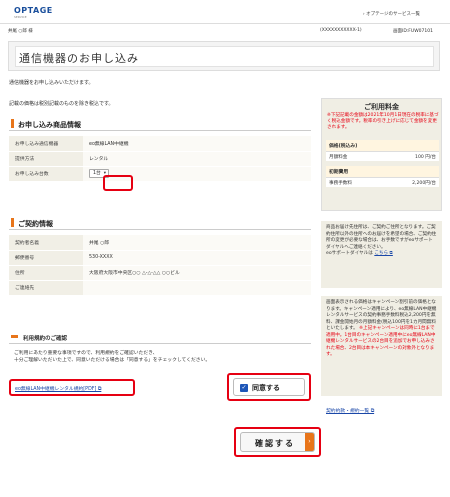 Image resolution: width=450 pixels, height=497 pixels. What do you see at coordinates (46, 174) in the screenshot?
I see `row-label: お申し込み台数` at bounding box center [46, 174].